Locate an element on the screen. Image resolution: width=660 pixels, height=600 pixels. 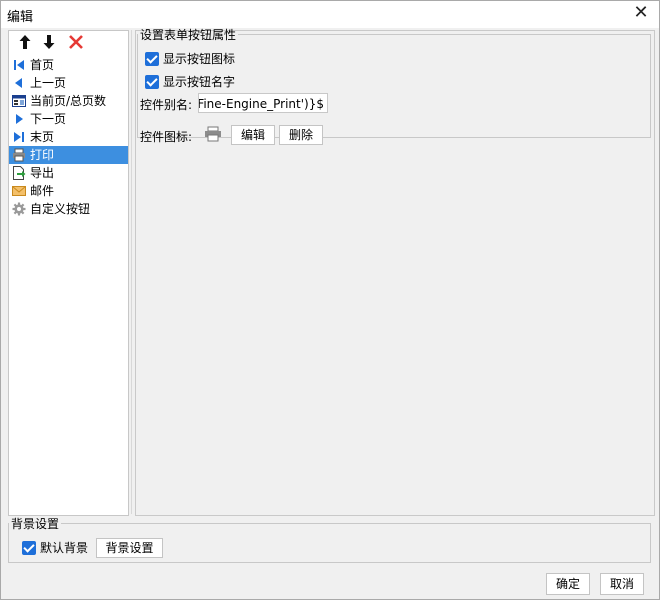
list-item-export: 导出 is located at coordinates (68, 173).